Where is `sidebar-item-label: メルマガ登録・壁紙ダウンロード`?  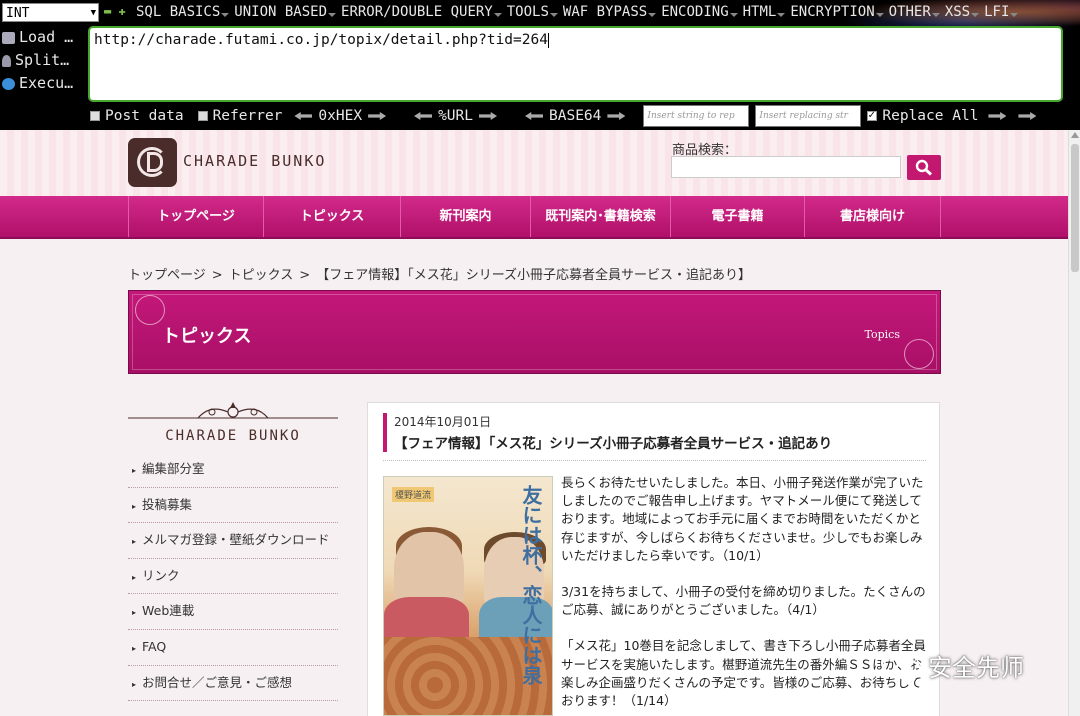
sidebar-item-label: メルマガ登録・壁紙ダウンロード is located at coordinates (236, 540).